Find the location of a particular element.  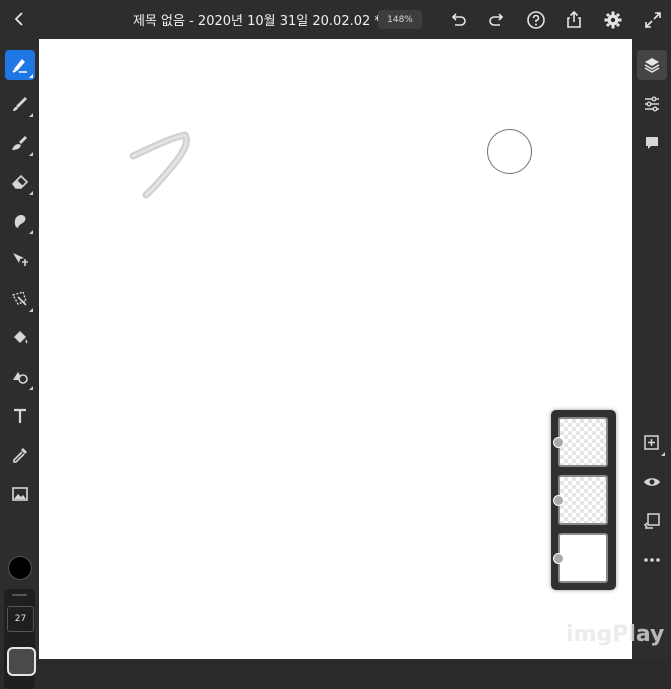

help-icon is located at coordinates (536, 20).